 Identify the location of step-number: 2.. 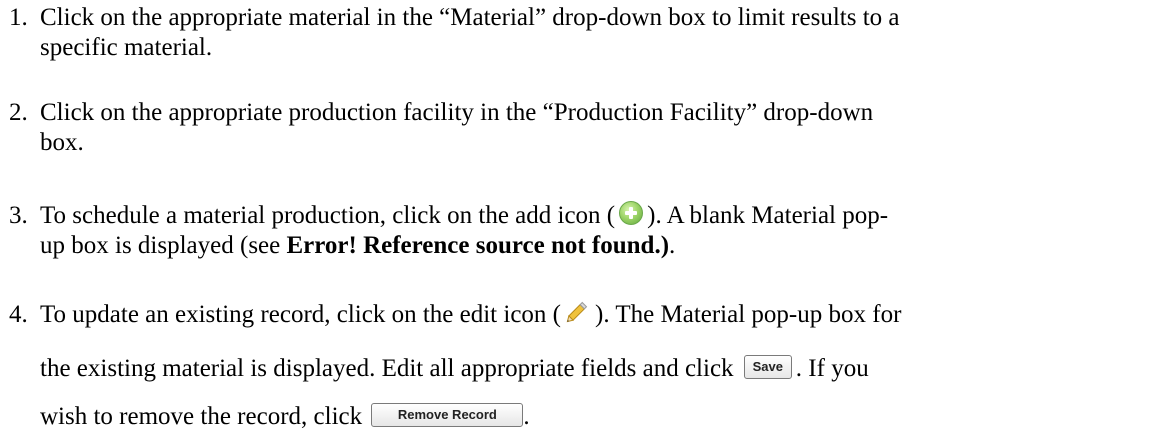
(18, 112).